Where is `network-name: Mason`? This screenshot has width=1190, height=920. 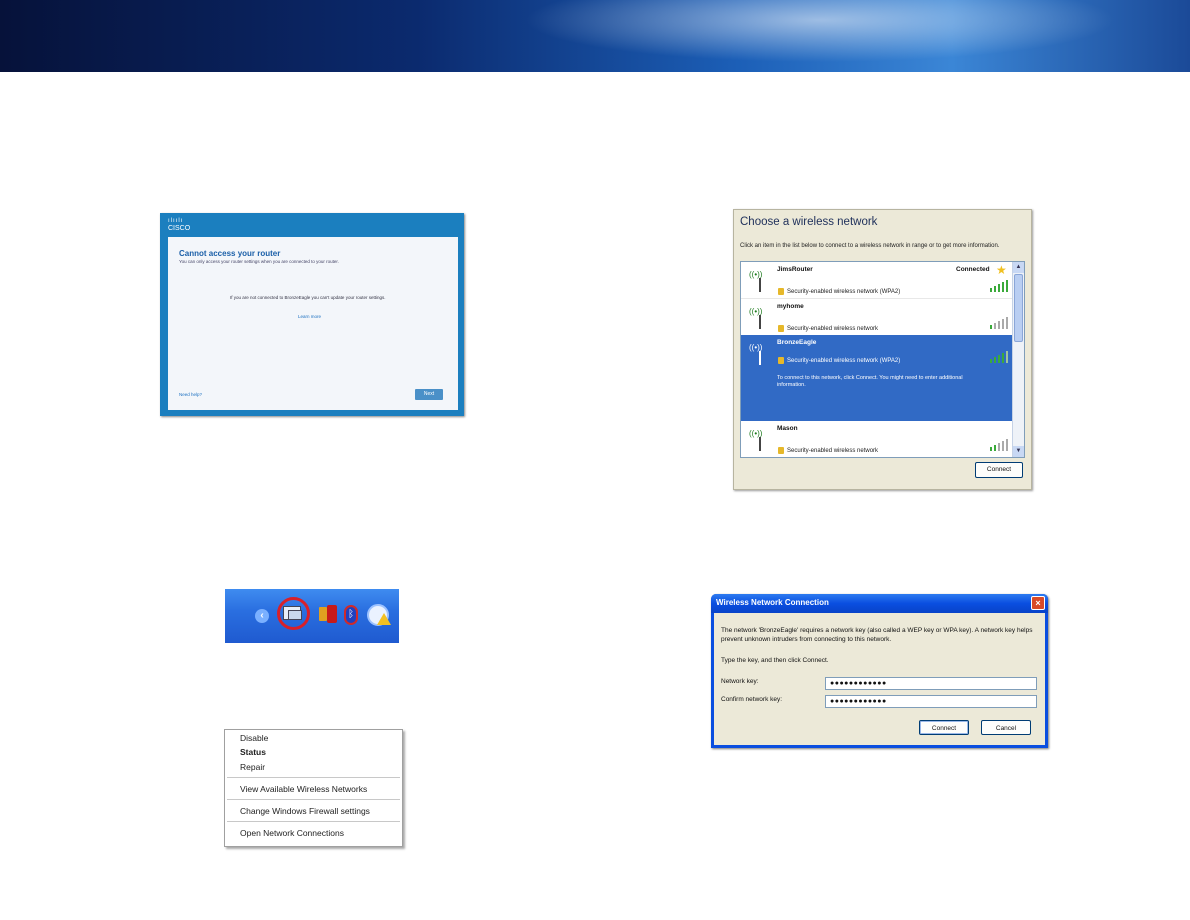
network-name: Mason is located at coordinates (787, 428).